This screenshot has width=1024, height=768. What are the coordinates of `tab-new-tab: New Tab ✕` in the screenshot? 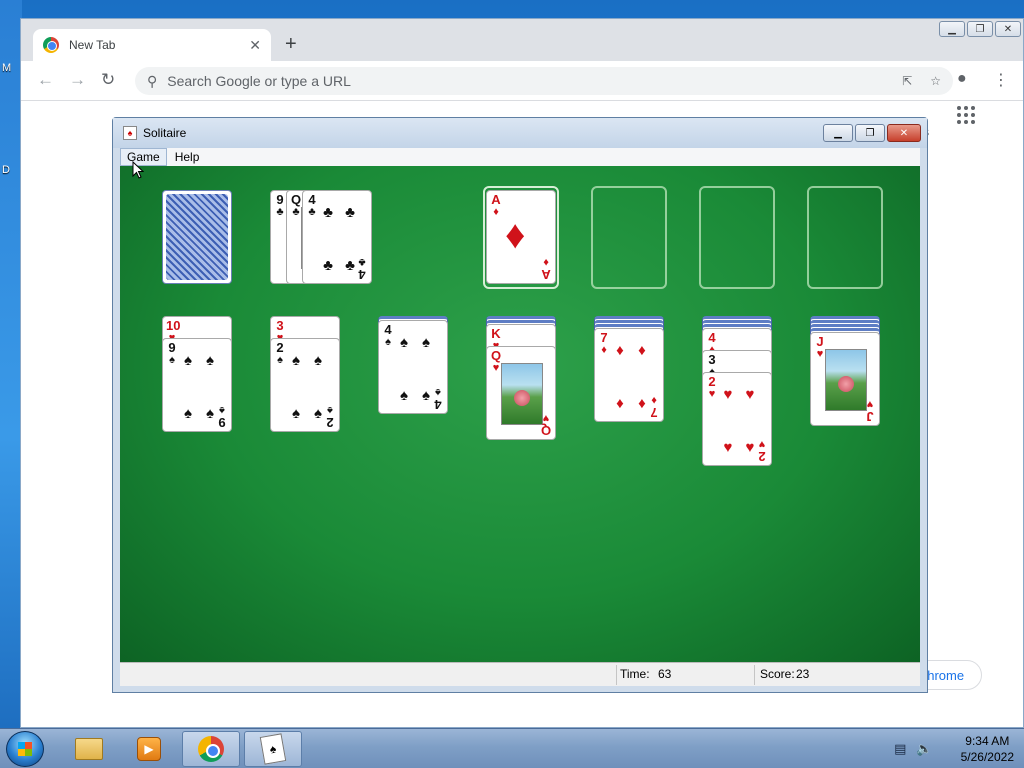 It's located at (152, 45).